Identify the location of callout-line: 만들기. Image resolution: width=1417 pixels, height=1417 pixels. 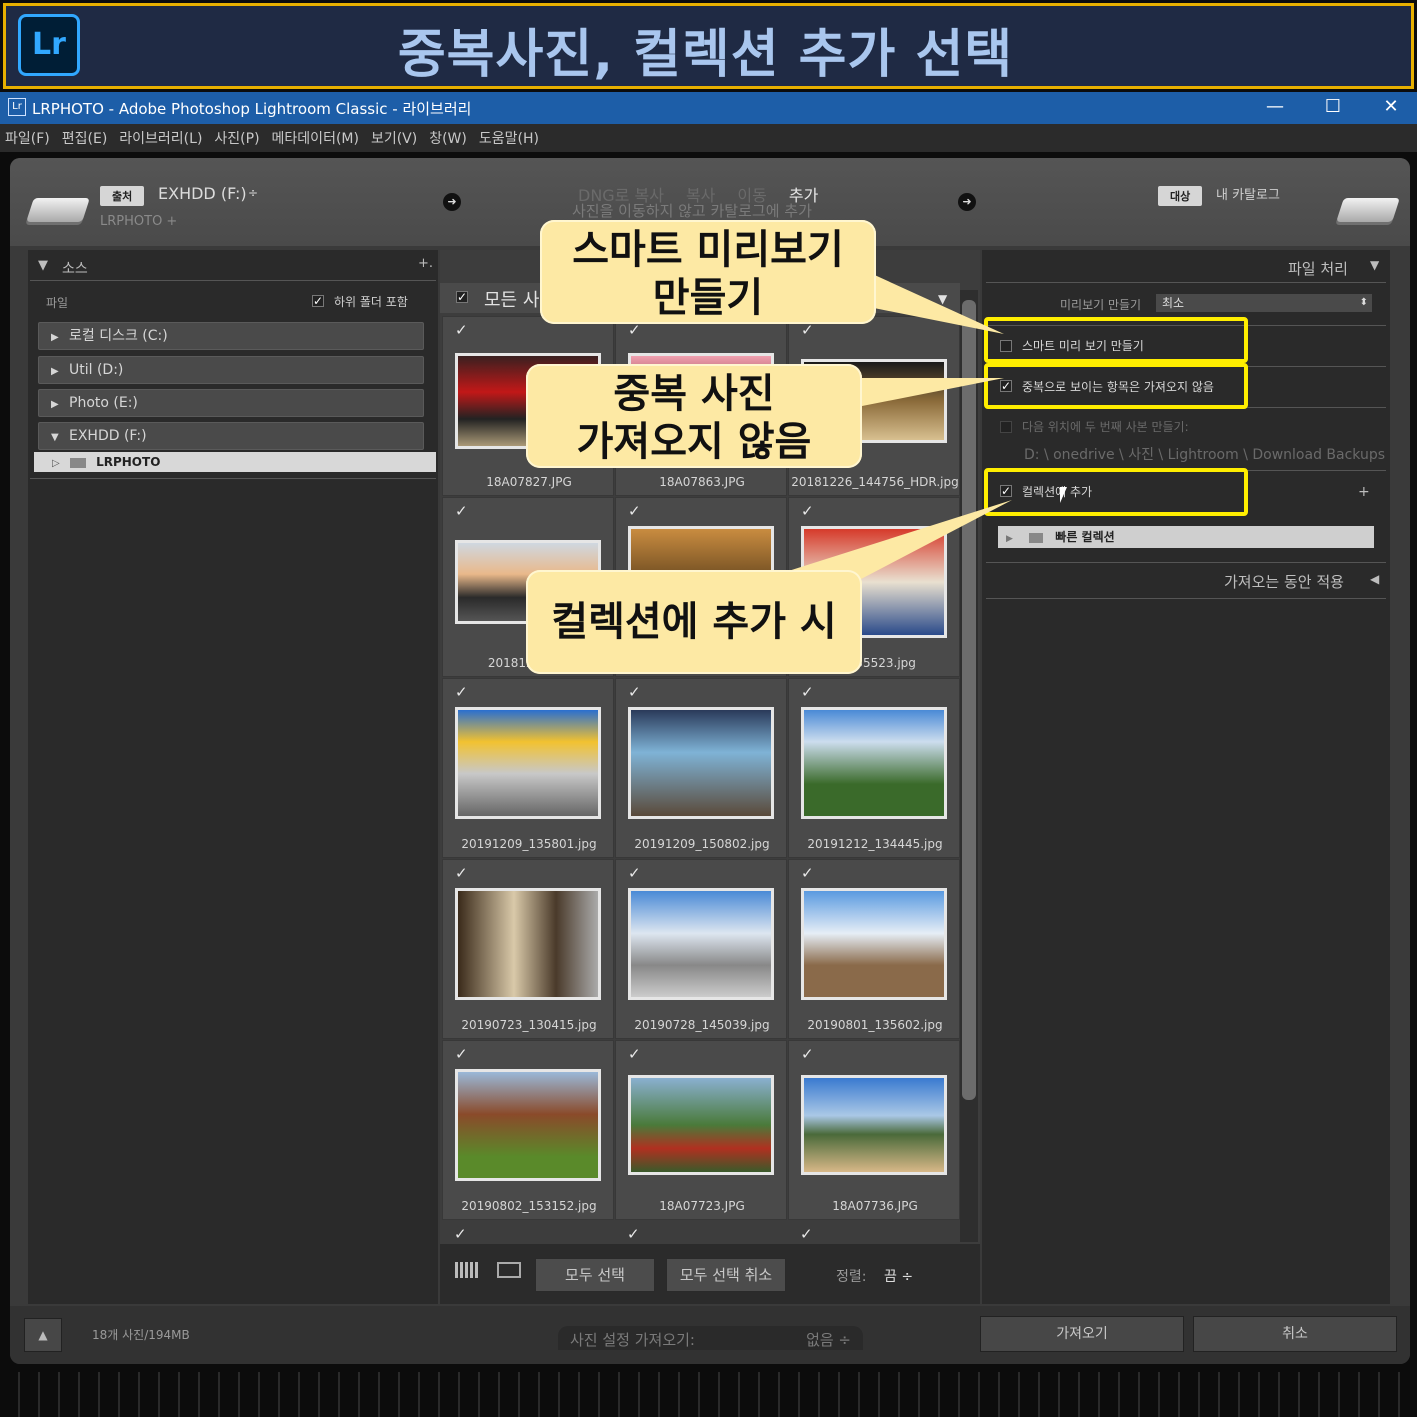
(708, 298).